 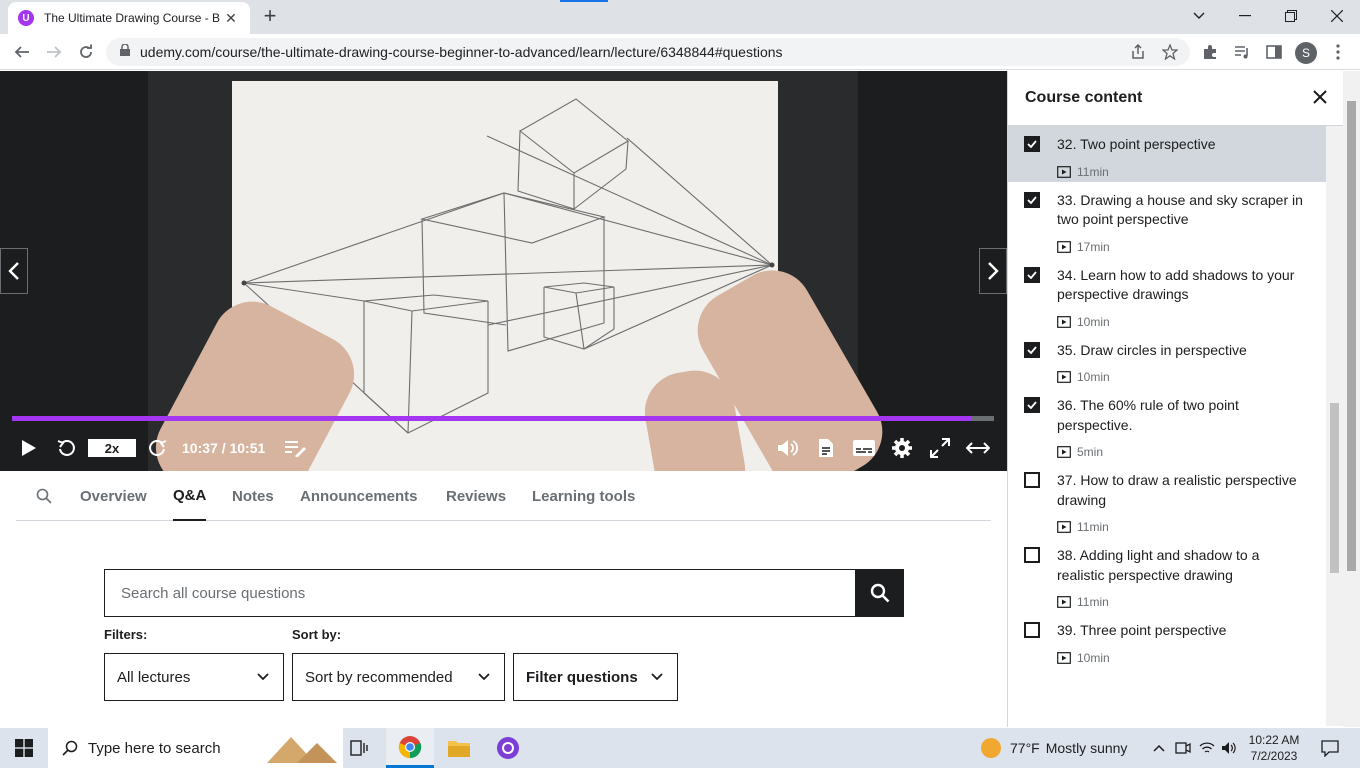 What do you see at coordinates (1207, 748) in the screenshot?
I see `wifi-icon` at bounding box center [1207, 748].